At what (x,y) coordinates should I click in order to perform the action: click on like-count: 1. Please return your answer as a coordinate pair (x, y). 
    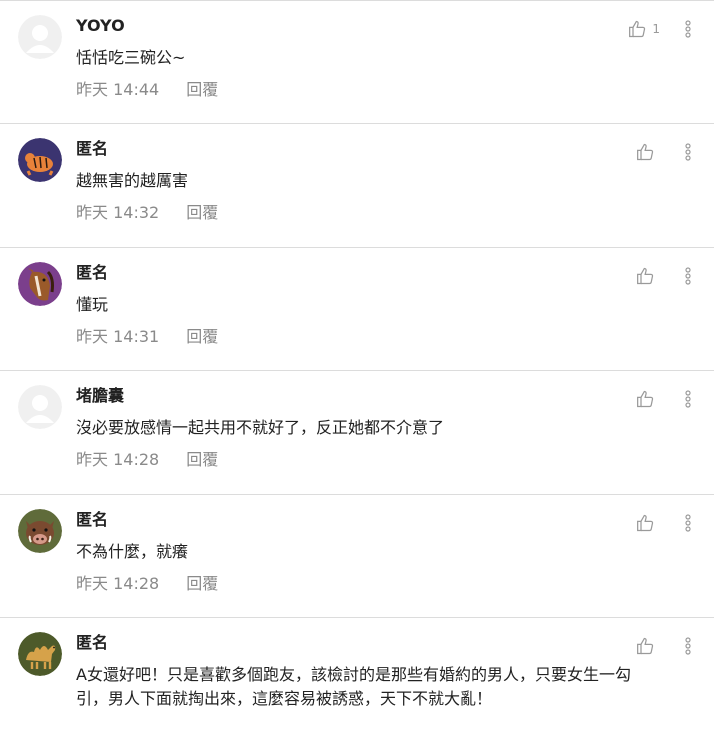
    Looking at the image, I should click on (656, 29).